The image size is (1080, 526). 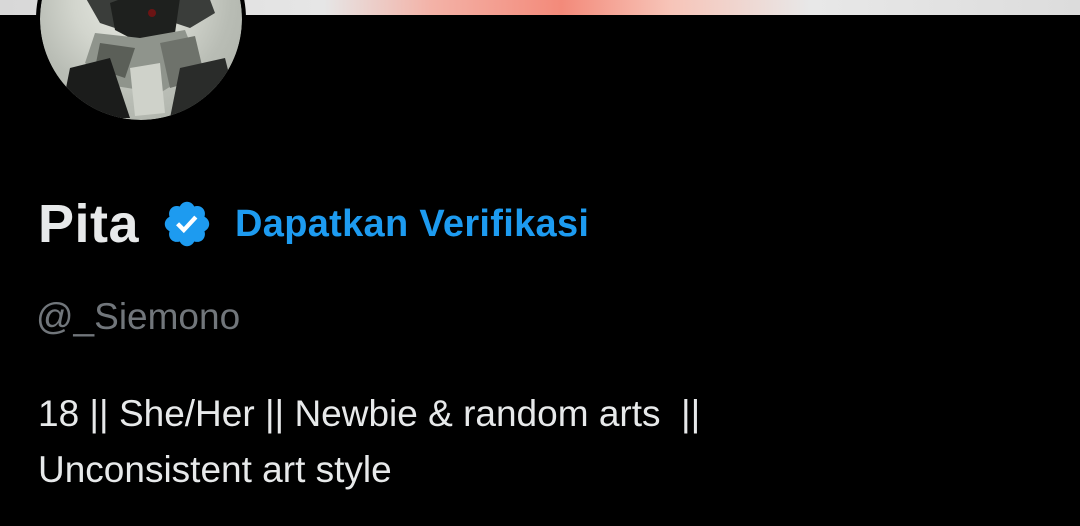 I want to click on bio-line: 18 || She/Her || Newbie & random arts ||, so click(x=369, y=413).